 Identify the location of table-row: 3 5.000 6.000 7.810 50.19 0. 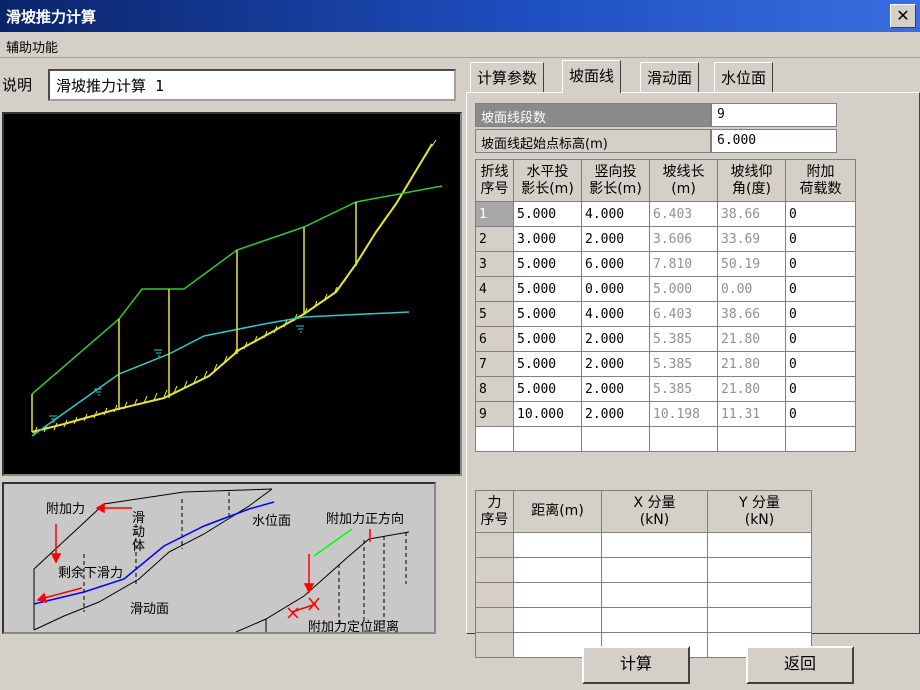
(665, 264).